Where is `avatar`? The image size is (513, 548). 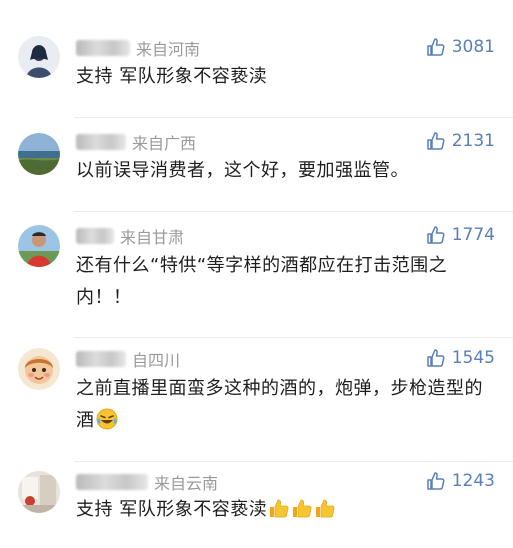 avatar is located at coordinates (39, 492).